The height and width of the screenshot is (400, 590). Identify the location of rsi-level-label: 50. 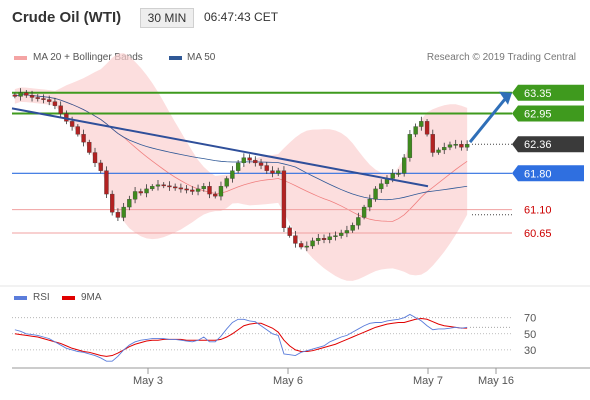
(530, 335).